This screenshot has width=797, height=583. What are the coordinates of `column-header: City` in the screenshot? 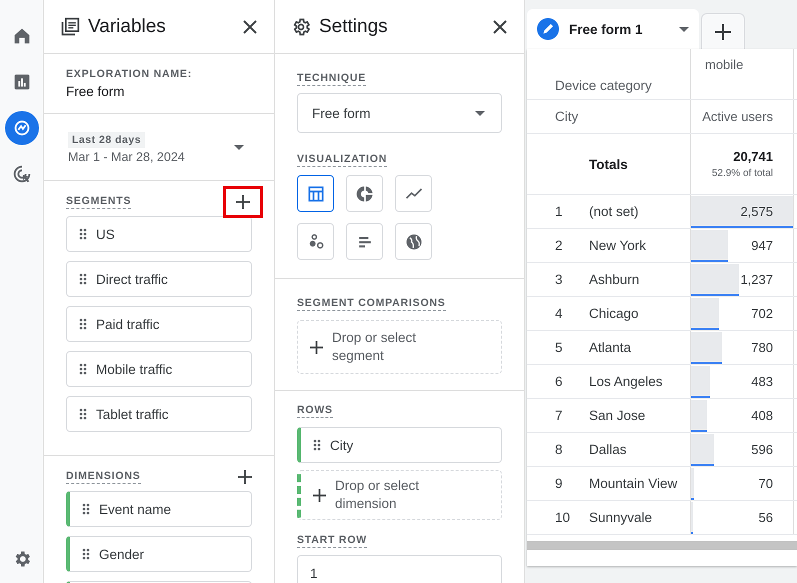 It's located at (609, 116).